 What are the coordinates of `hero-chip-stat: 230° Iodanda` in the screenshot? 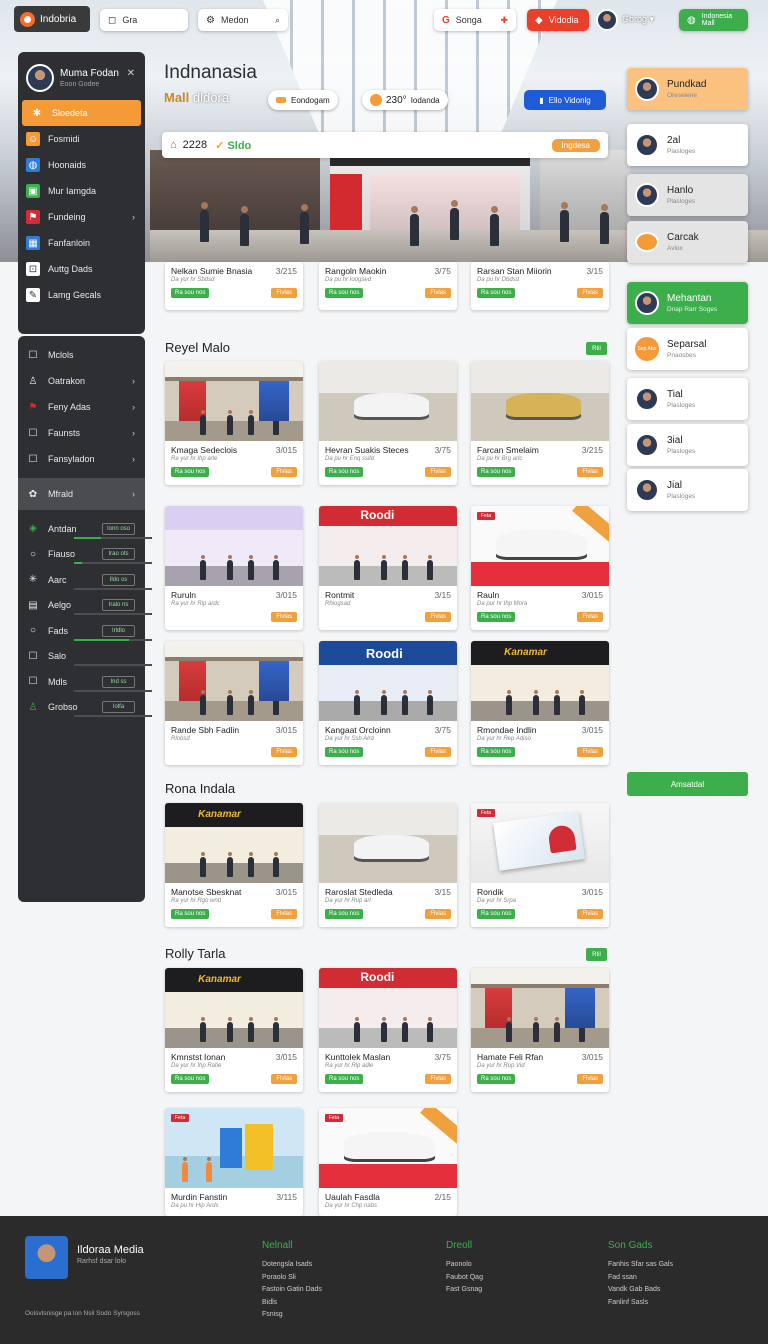 It's located at (405, 100).